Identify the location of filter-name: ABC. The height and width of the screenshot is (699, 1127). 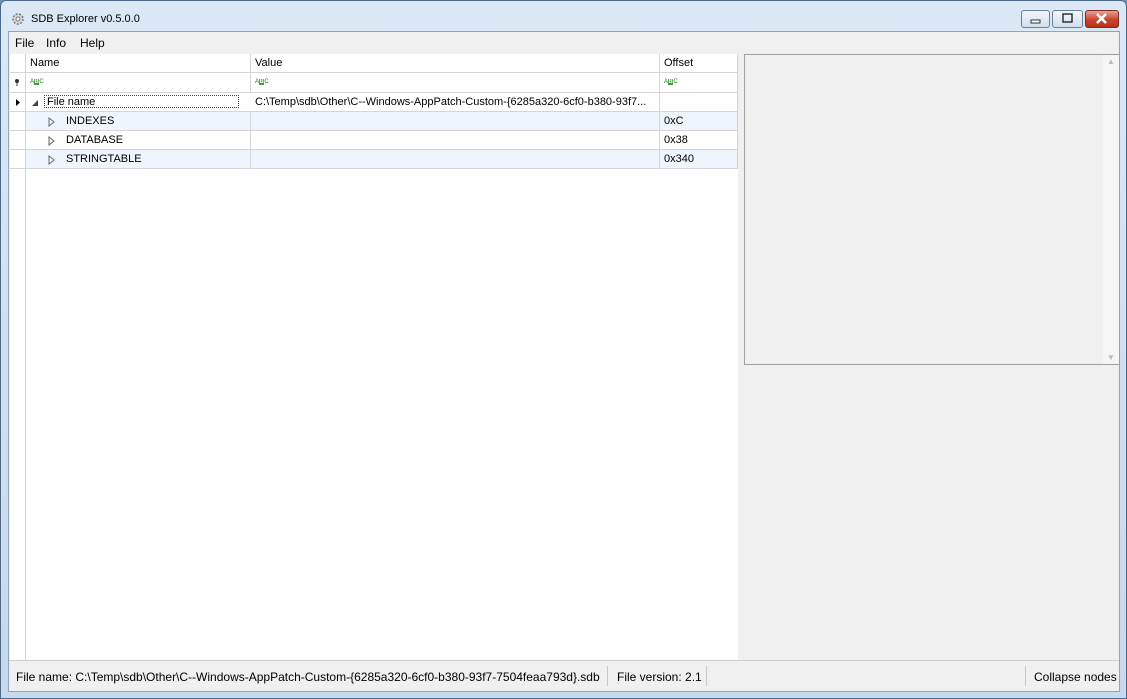
(138, 83).